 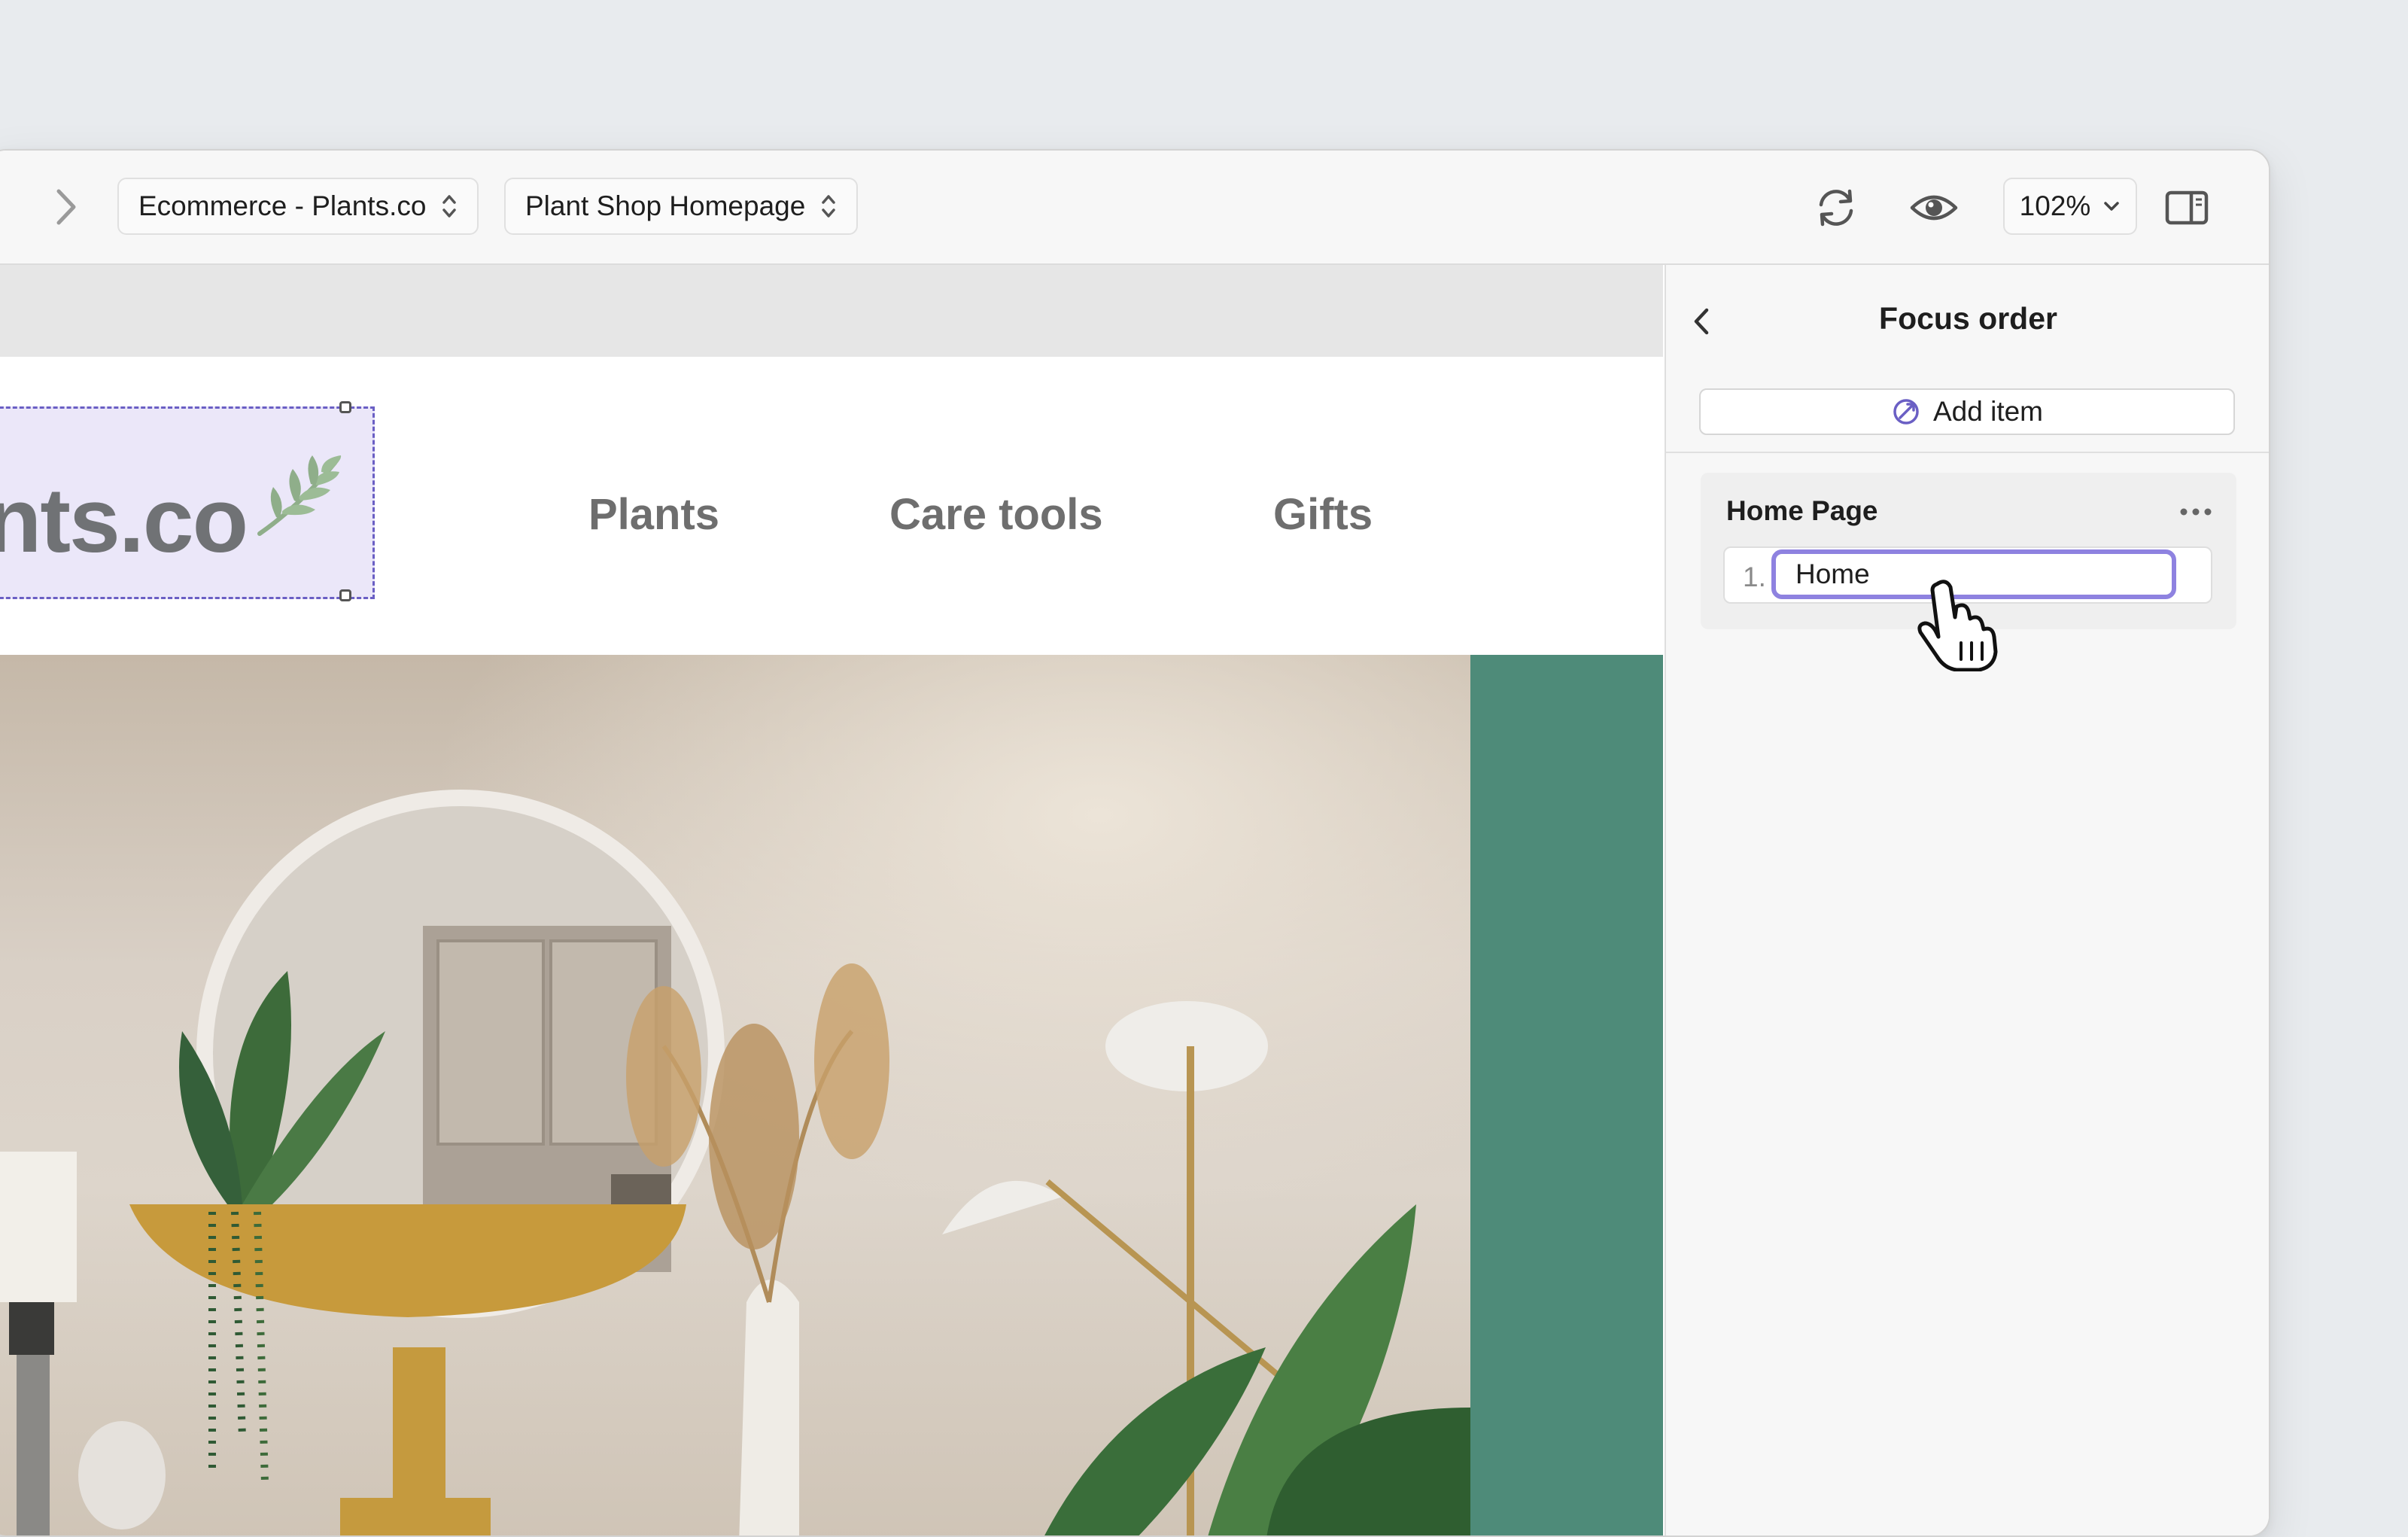 I want to click on nav-link-care-tools: Care tools, so click(x=996, y=514).